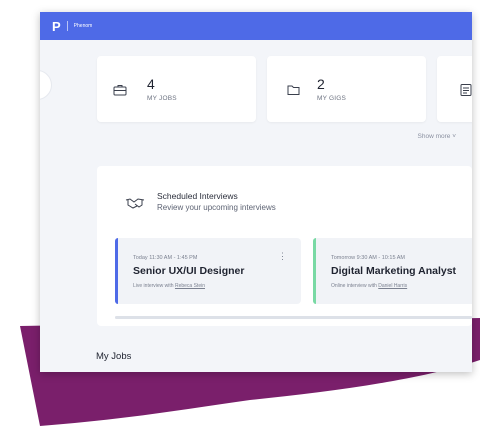 The width and height of the screenshot is (480, 432). Describe the element at coordinates (256, 26) in the screenshot. I see `top-bar: P Phenom` at that location.